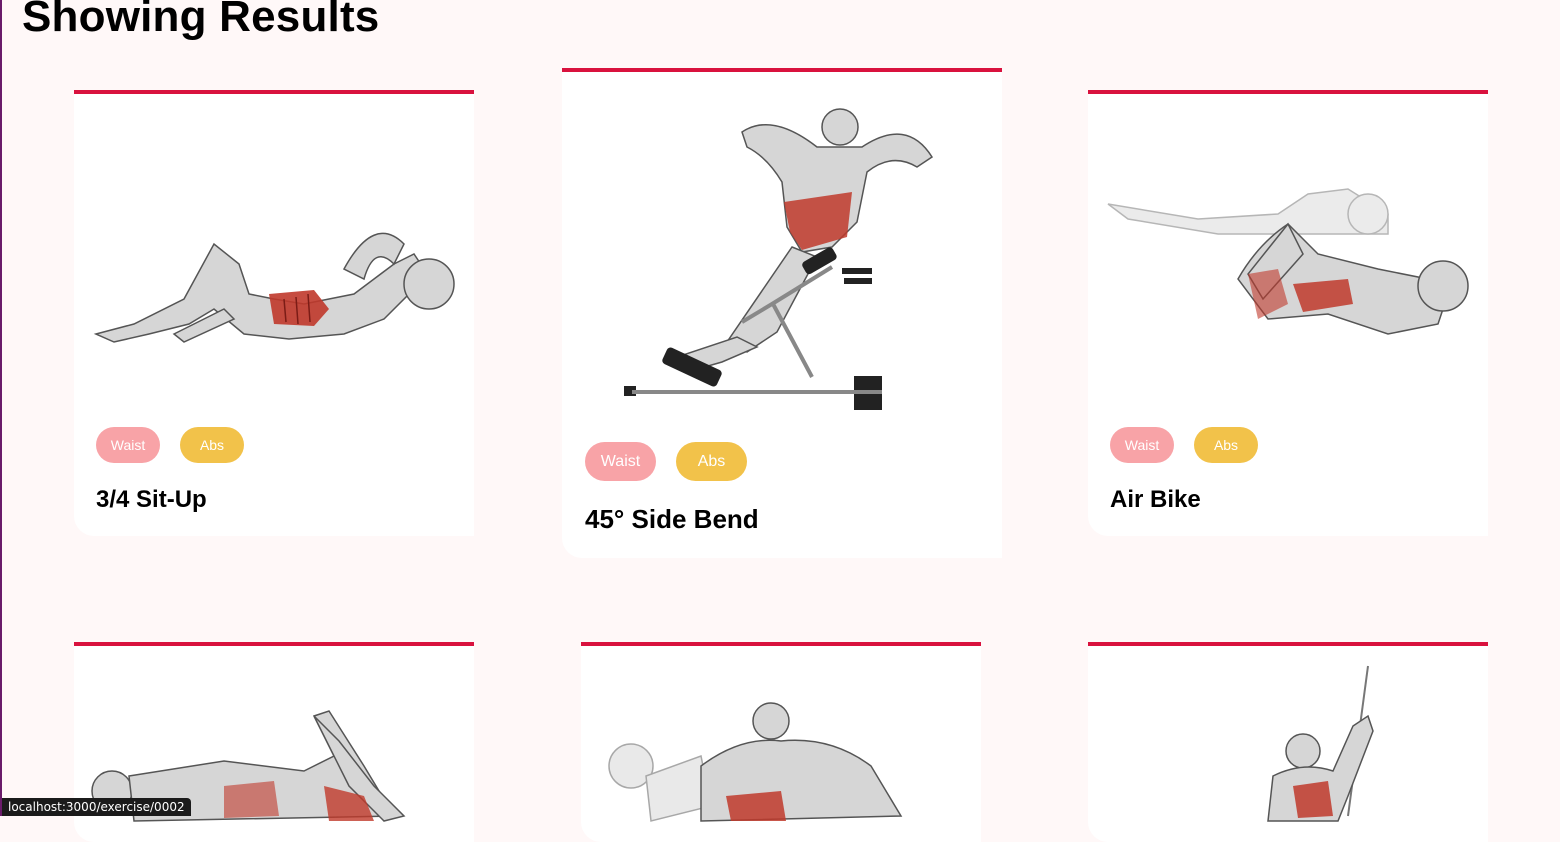 This screenshot has width=1560, height=842. What do you see at coordinates (201, 20) in the screenshot?
I see `page-title: Showing Results` at bounding box center [201, 20].